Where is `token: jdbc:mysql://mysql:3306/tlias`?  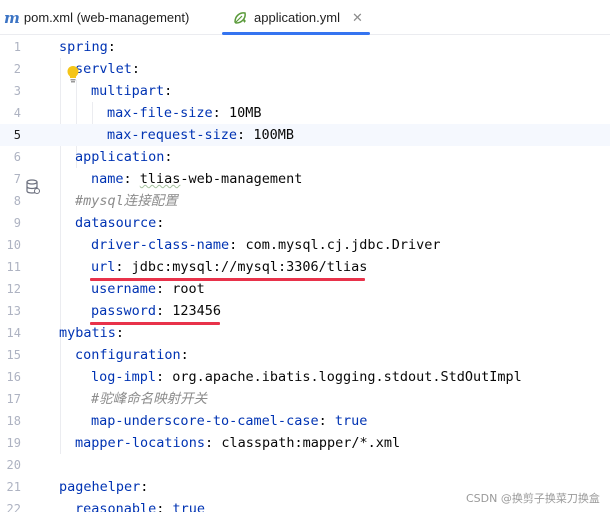
token: jdbc:mysql://mysql:3306/tlias is located at coordinates (249, 267).